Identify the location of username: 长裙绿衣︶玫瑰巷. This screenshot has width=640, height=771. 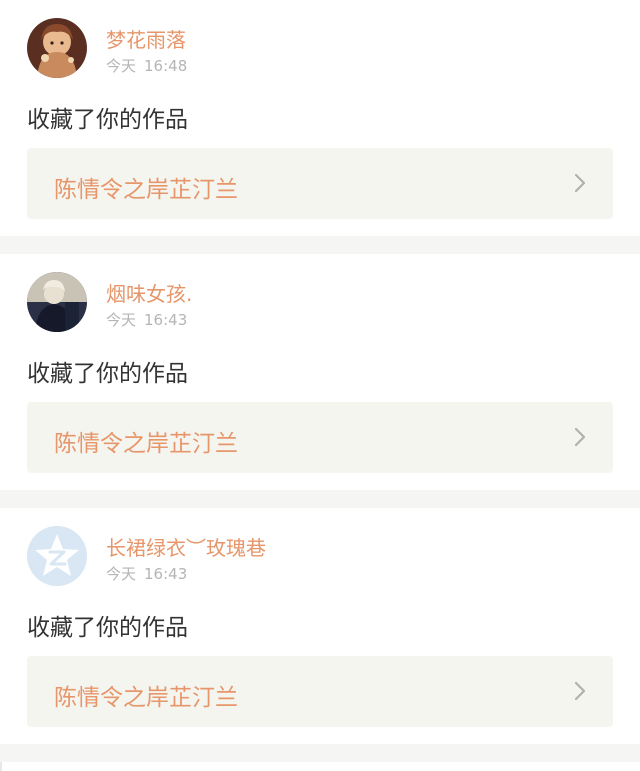
(186, 546).